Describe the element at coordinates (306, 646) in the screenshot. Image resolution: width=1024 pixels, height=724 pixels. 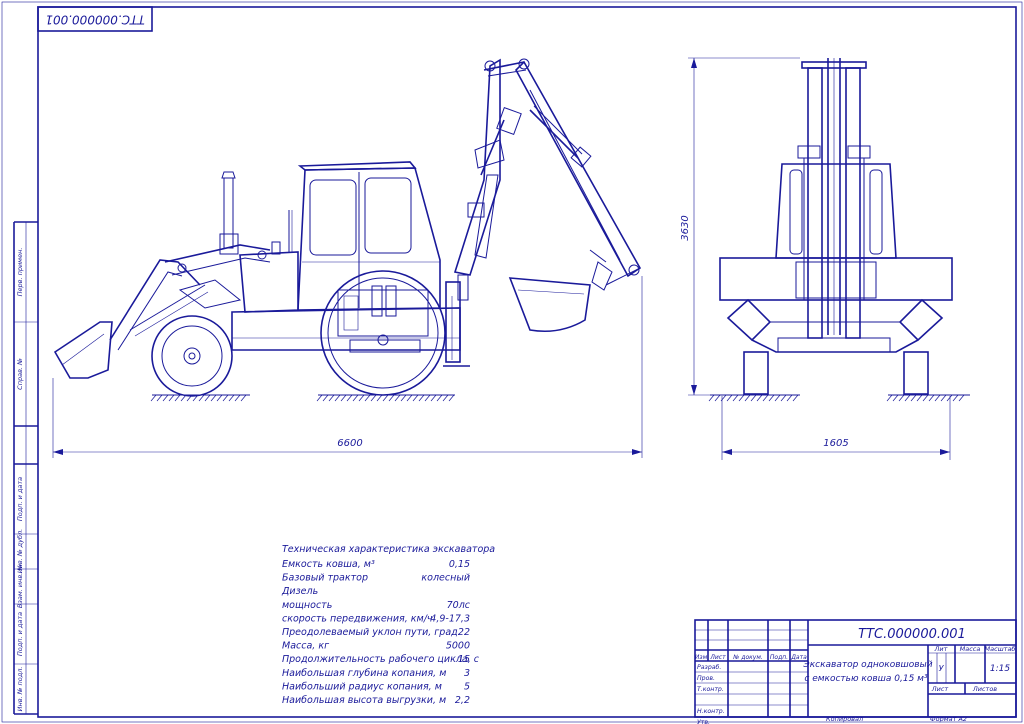
I see `spec-label: Масса, кг` at that location.